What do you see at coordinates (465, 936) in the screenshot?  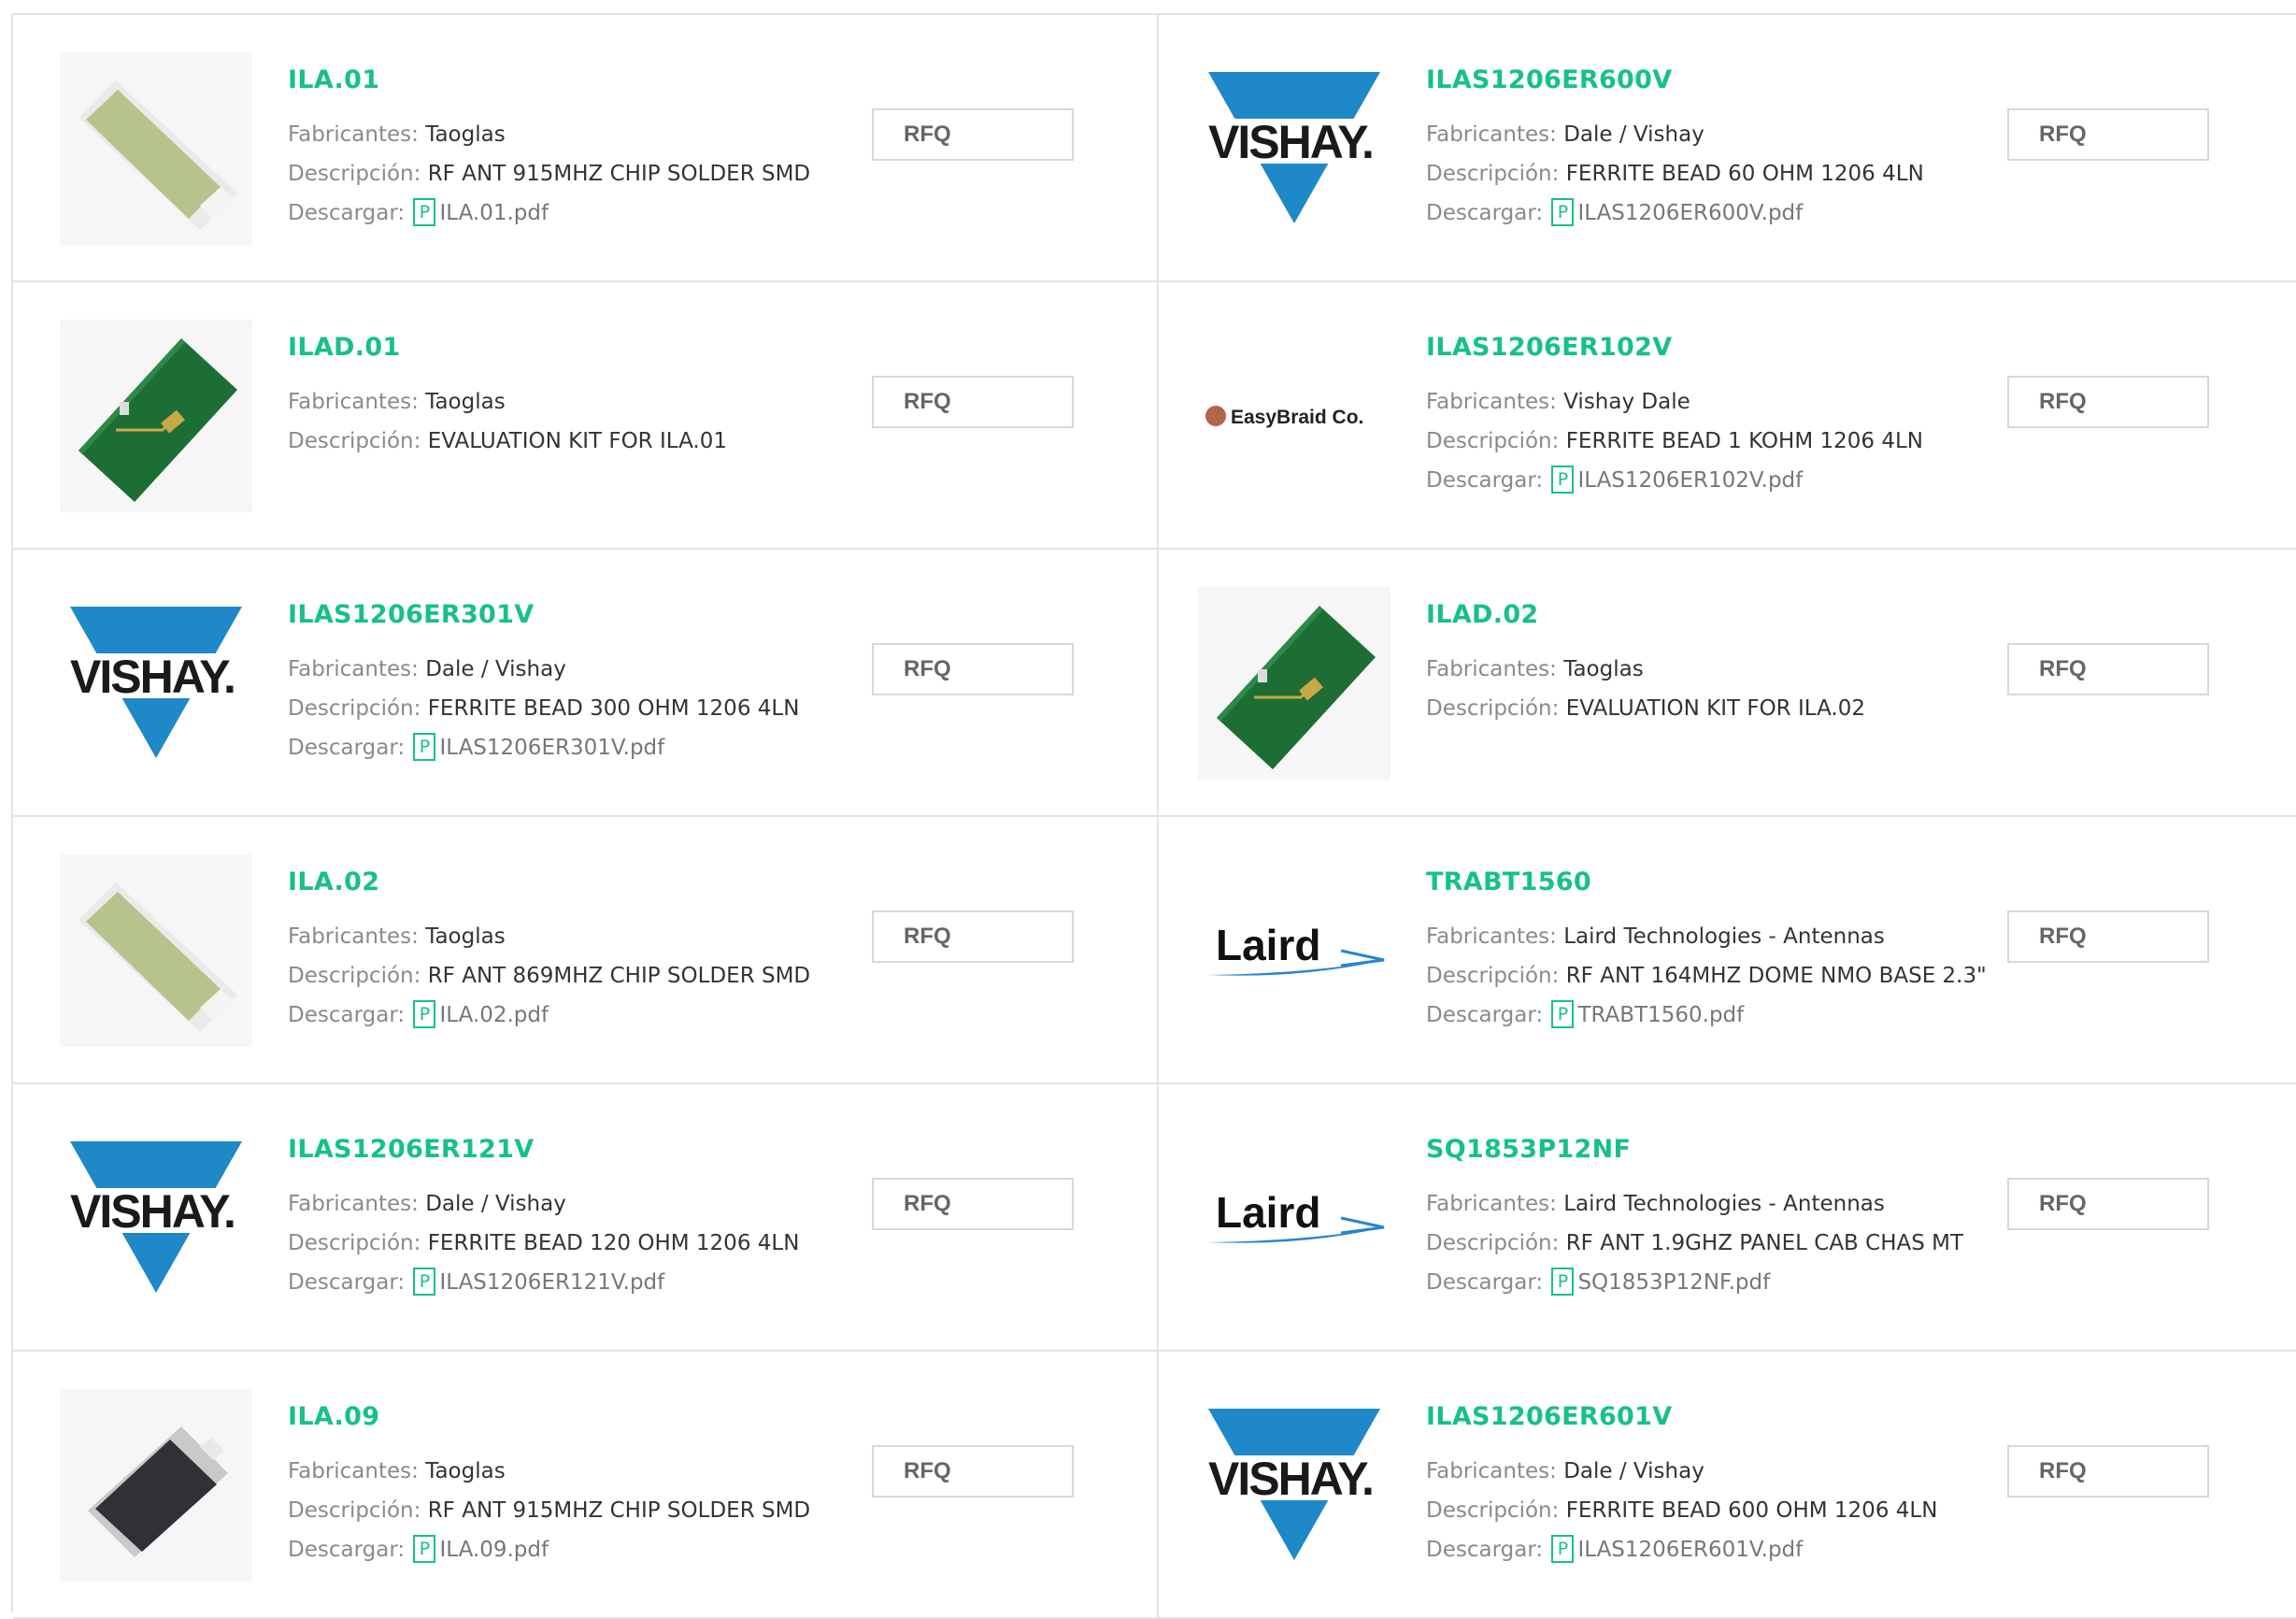 I see `manufacturer-value: Taoglas` at bounding box center [465, 936].